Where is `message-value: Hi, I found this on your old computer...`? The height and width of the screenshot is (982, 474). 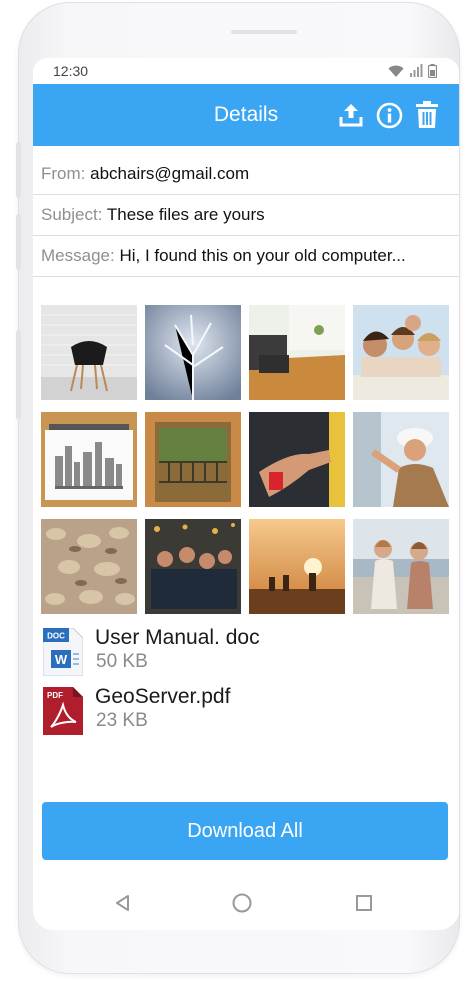
message-value: Hi, I found this on your old computer... is located at coordinates (262, 255).